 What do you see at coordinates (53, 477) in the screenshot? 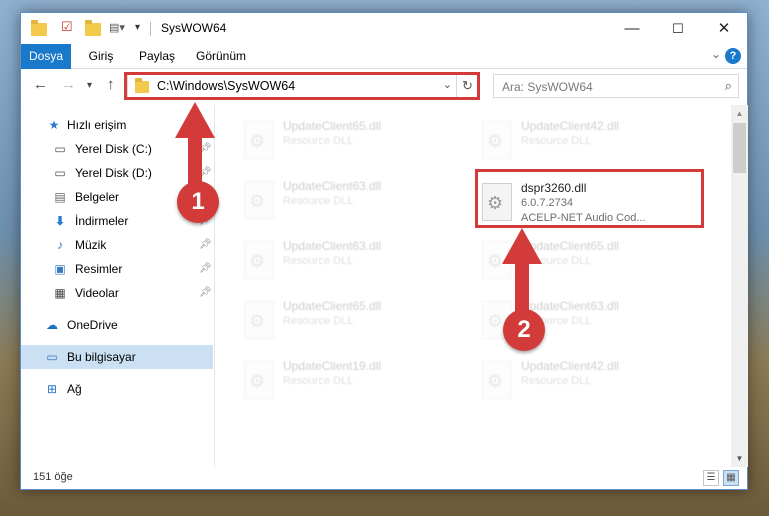
I see `item-count: 151 öğe` at bounding box center [53, 477].